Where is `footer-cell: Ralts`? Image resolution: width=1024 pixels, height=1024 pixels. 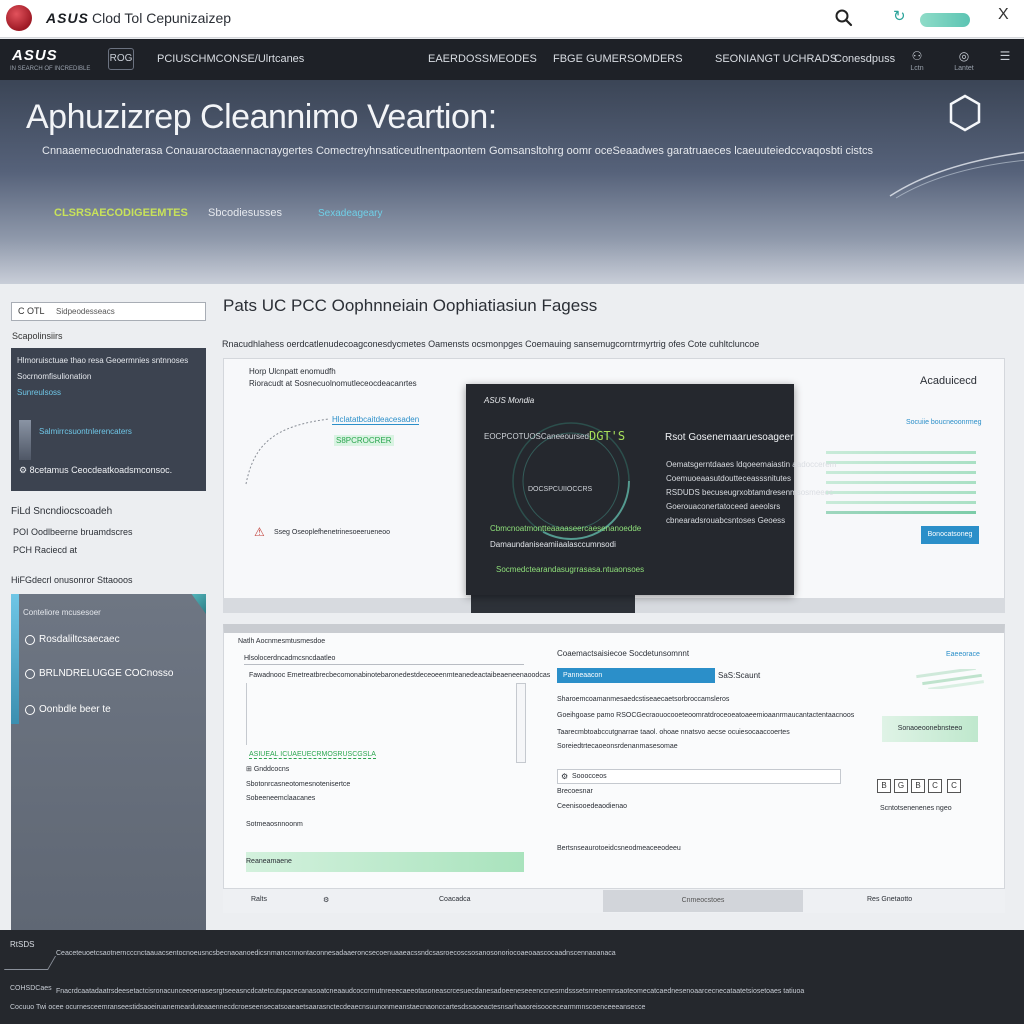 footer-cell: Ralts is located at coordinates (259, 899).